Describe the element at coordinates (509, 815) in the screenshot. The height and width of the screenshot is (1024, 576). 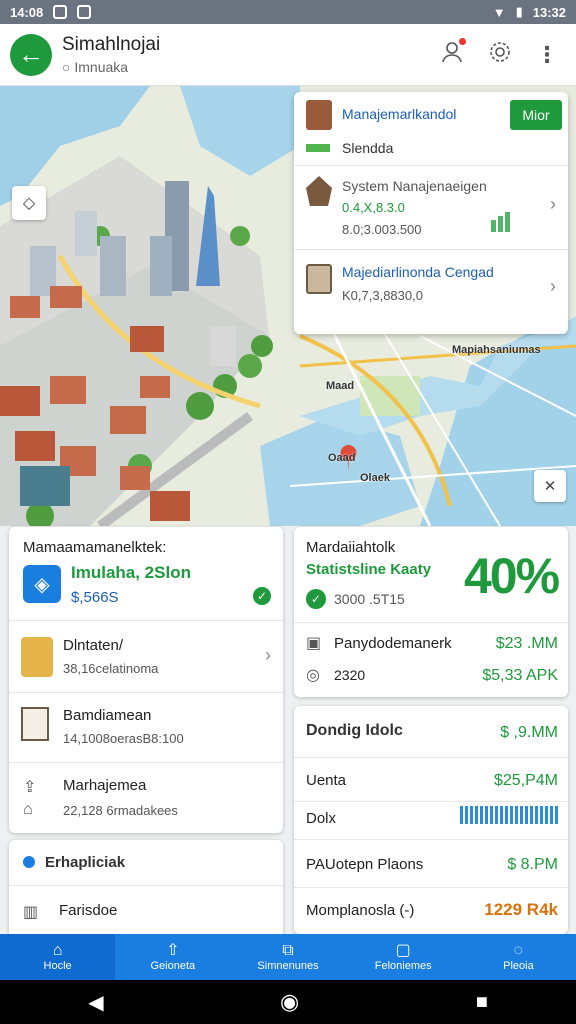
I see `barcode-chart-icon` at that location.